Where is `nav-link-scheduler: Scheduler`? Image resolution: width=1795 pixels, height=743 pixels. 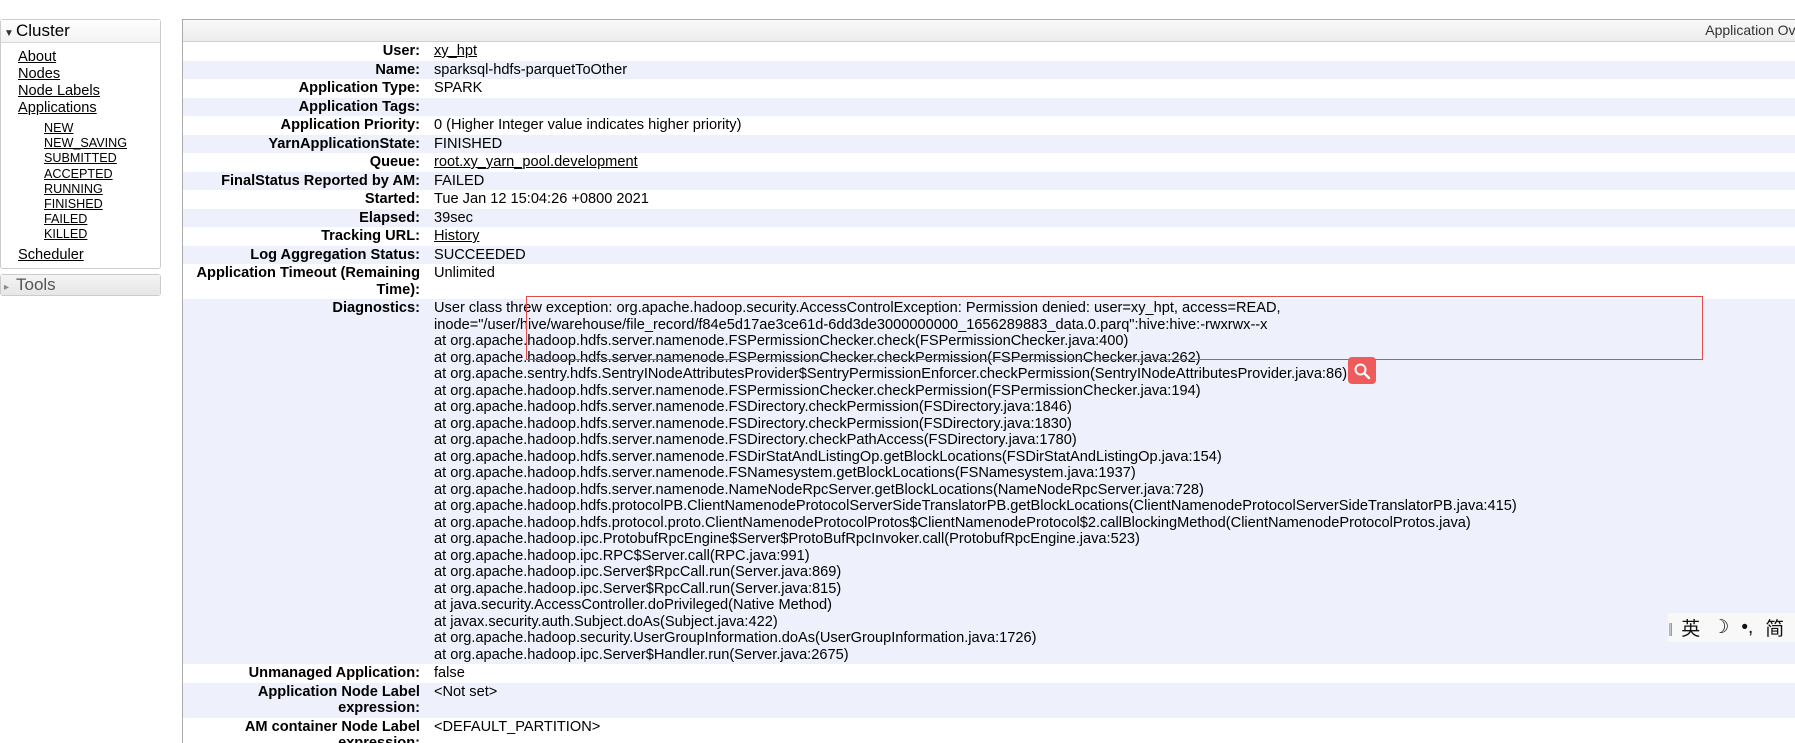
nav-link-scheduler: Scheduler is located at coordinates (51, 255).